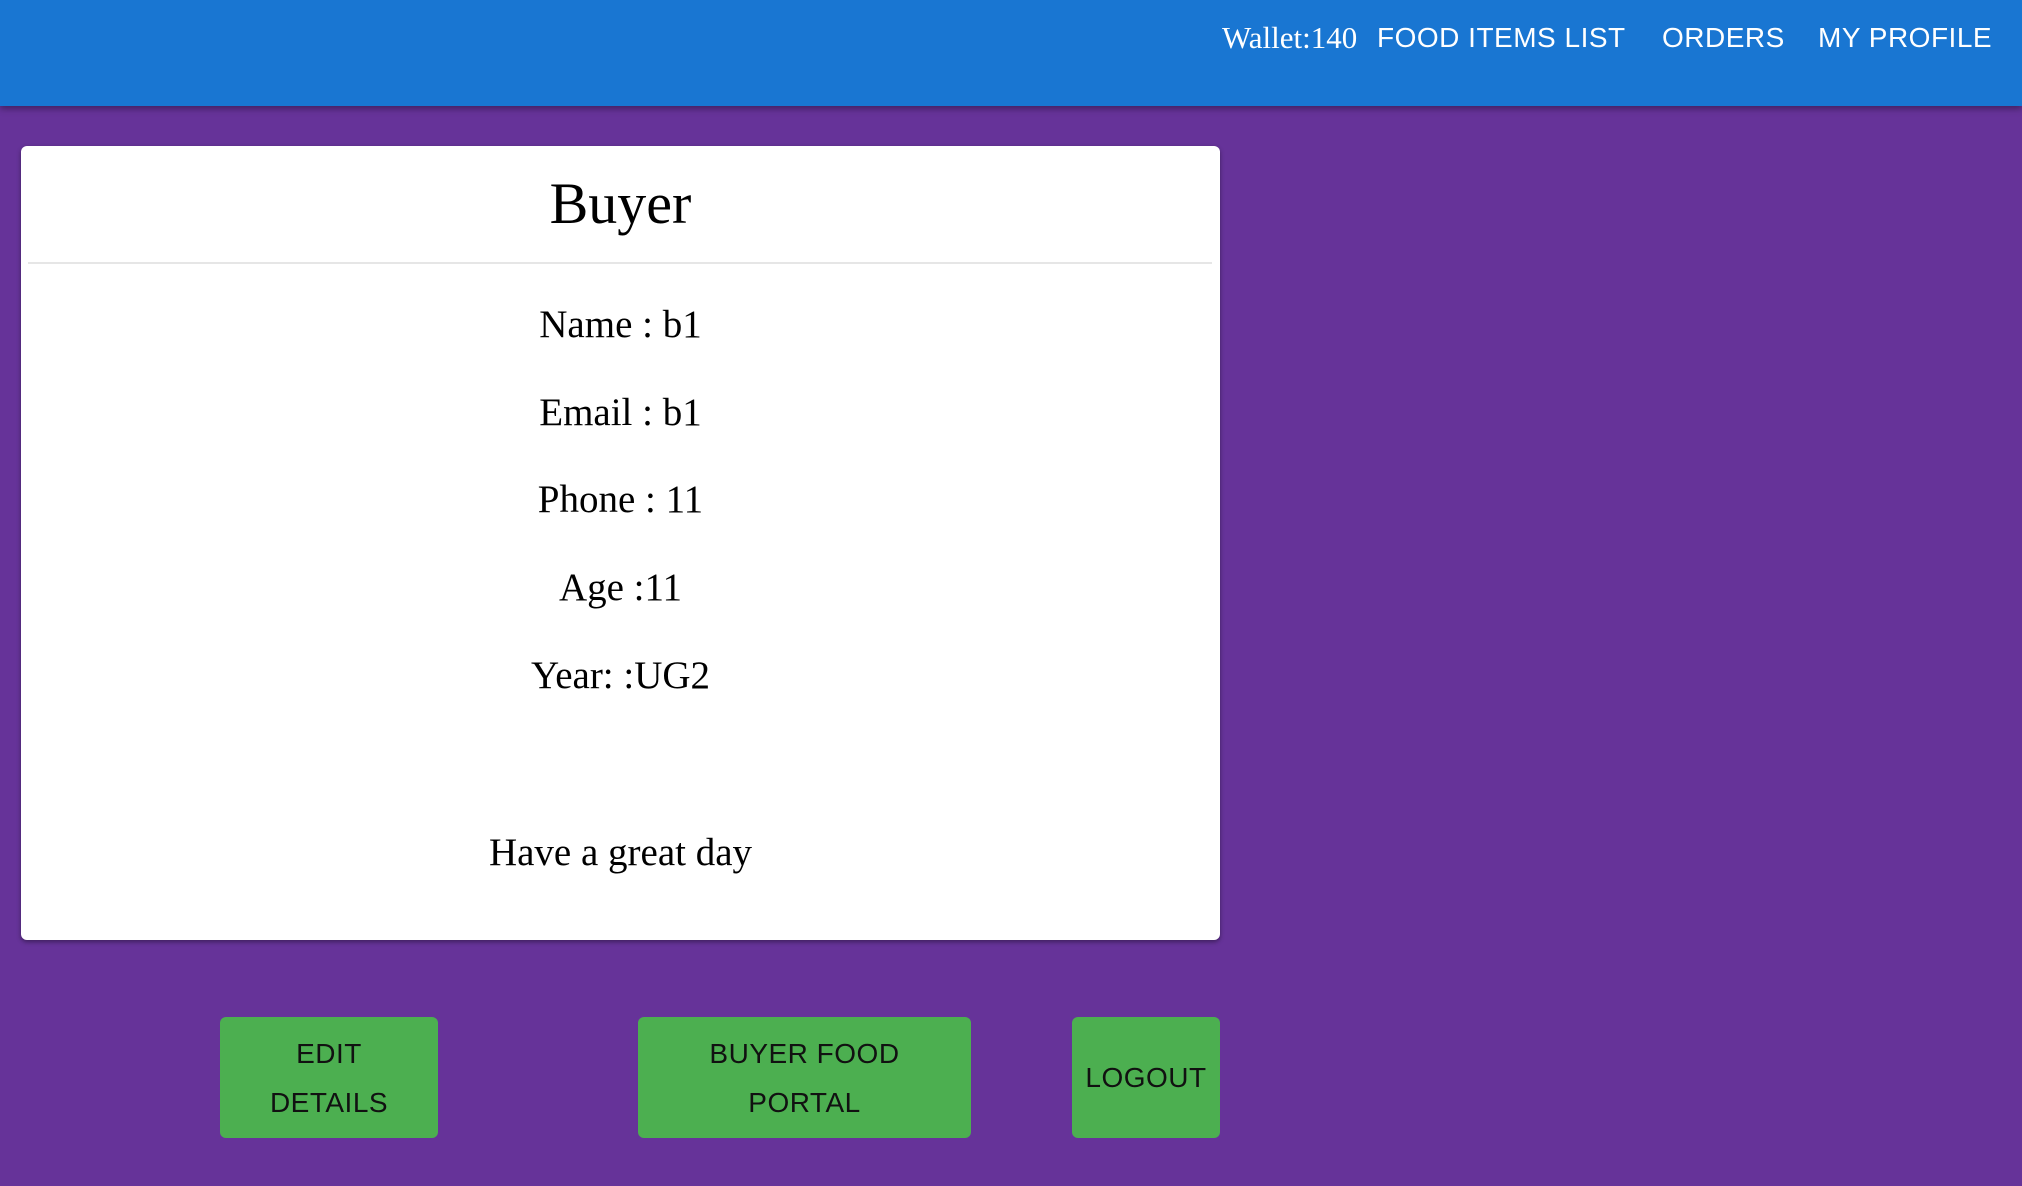 This screenshot has height=1186, width=2022. I want to click on profile-name: Name : b1, so click(620, 324).